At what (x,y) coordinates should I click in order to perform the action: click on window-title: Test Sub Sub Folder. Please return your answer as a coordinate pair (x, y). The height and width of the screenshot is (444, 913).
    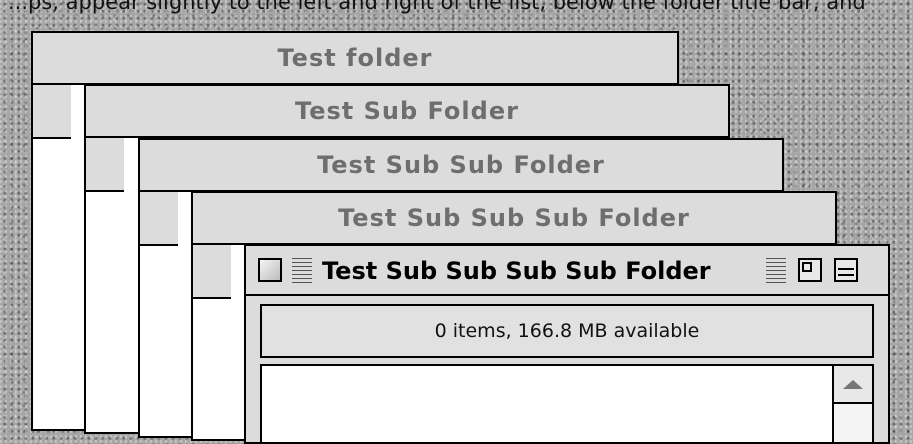
    Looking at the image, I should click on (461, 165).